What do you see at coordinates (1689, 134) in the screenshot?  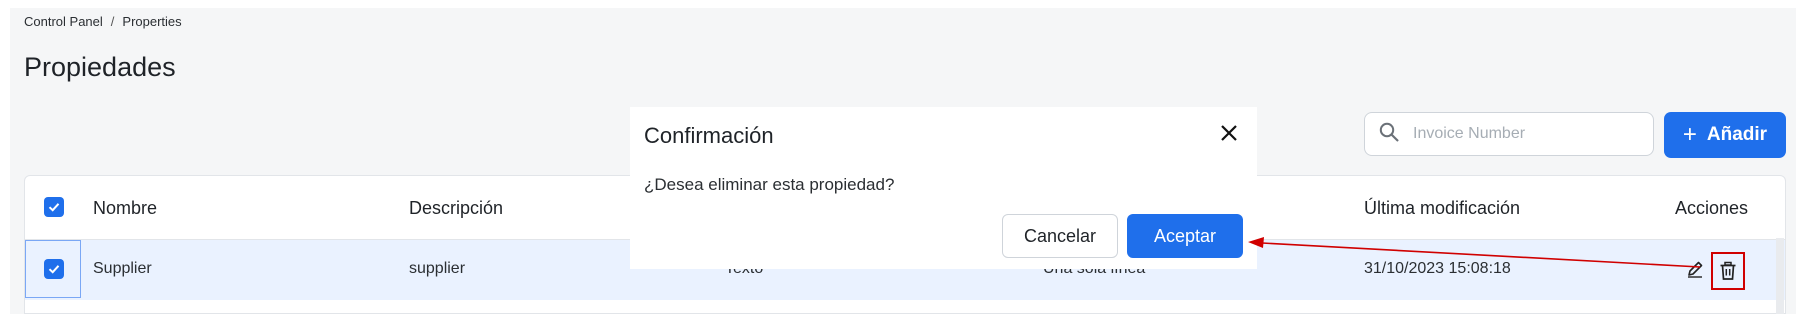 I see `plus-icon: +` at bounding box center [1689, 134].